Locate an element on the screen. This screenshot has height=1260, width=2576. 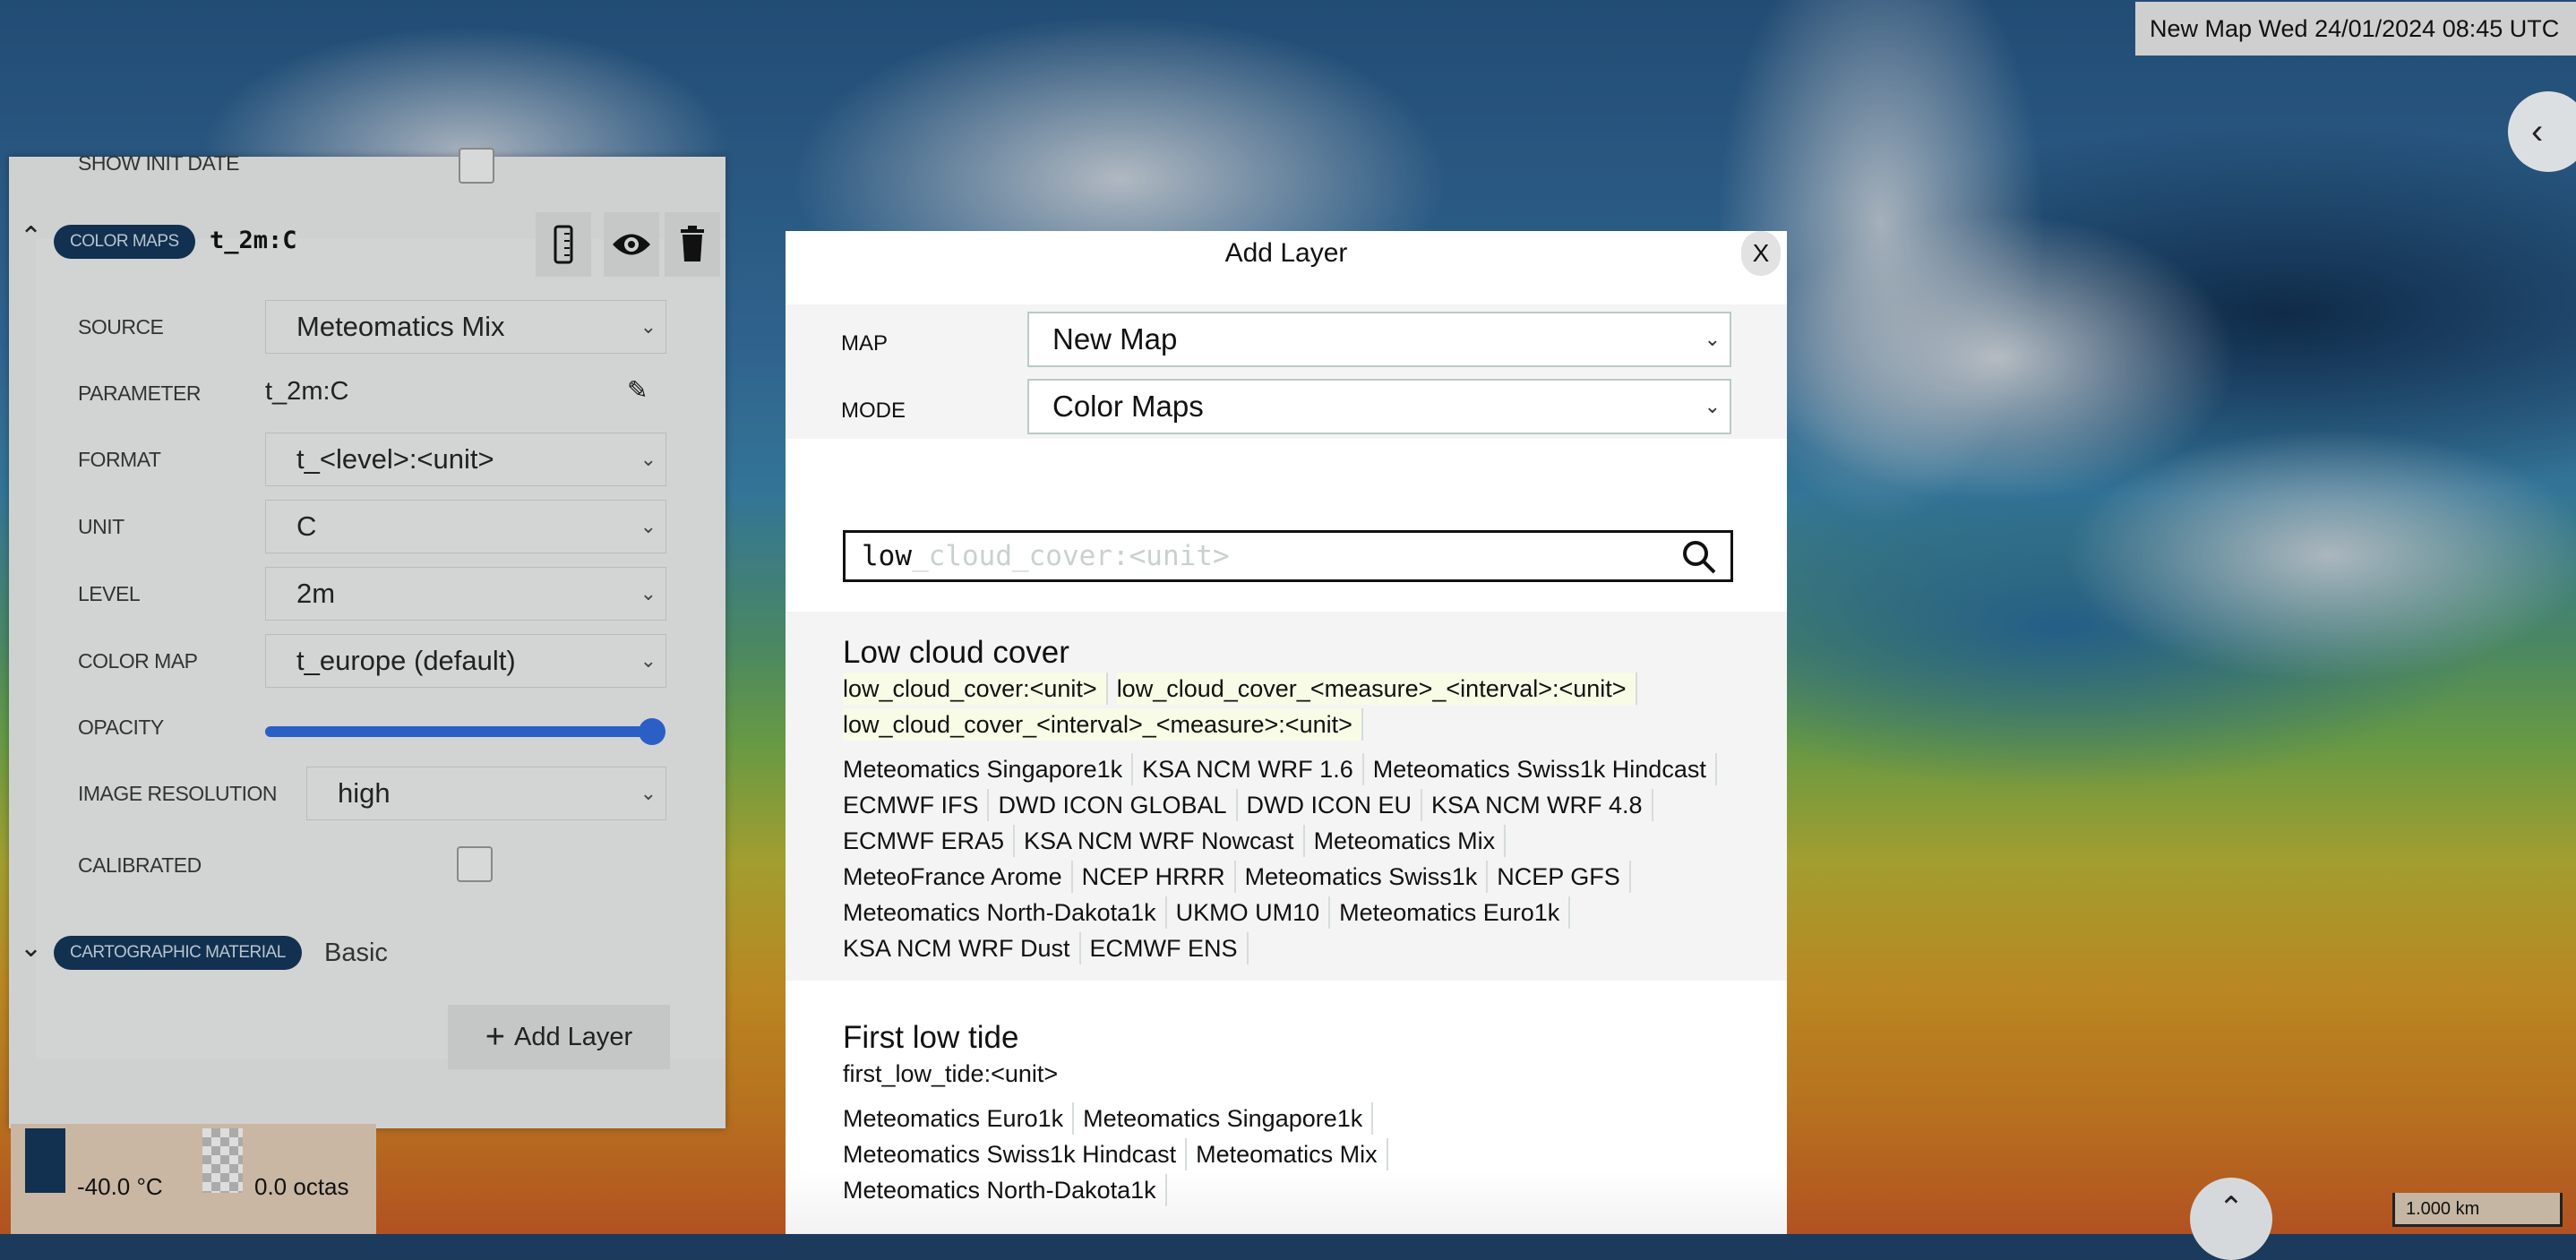
map-select: New Map ⌄ is located at coordinates (1379, 339).